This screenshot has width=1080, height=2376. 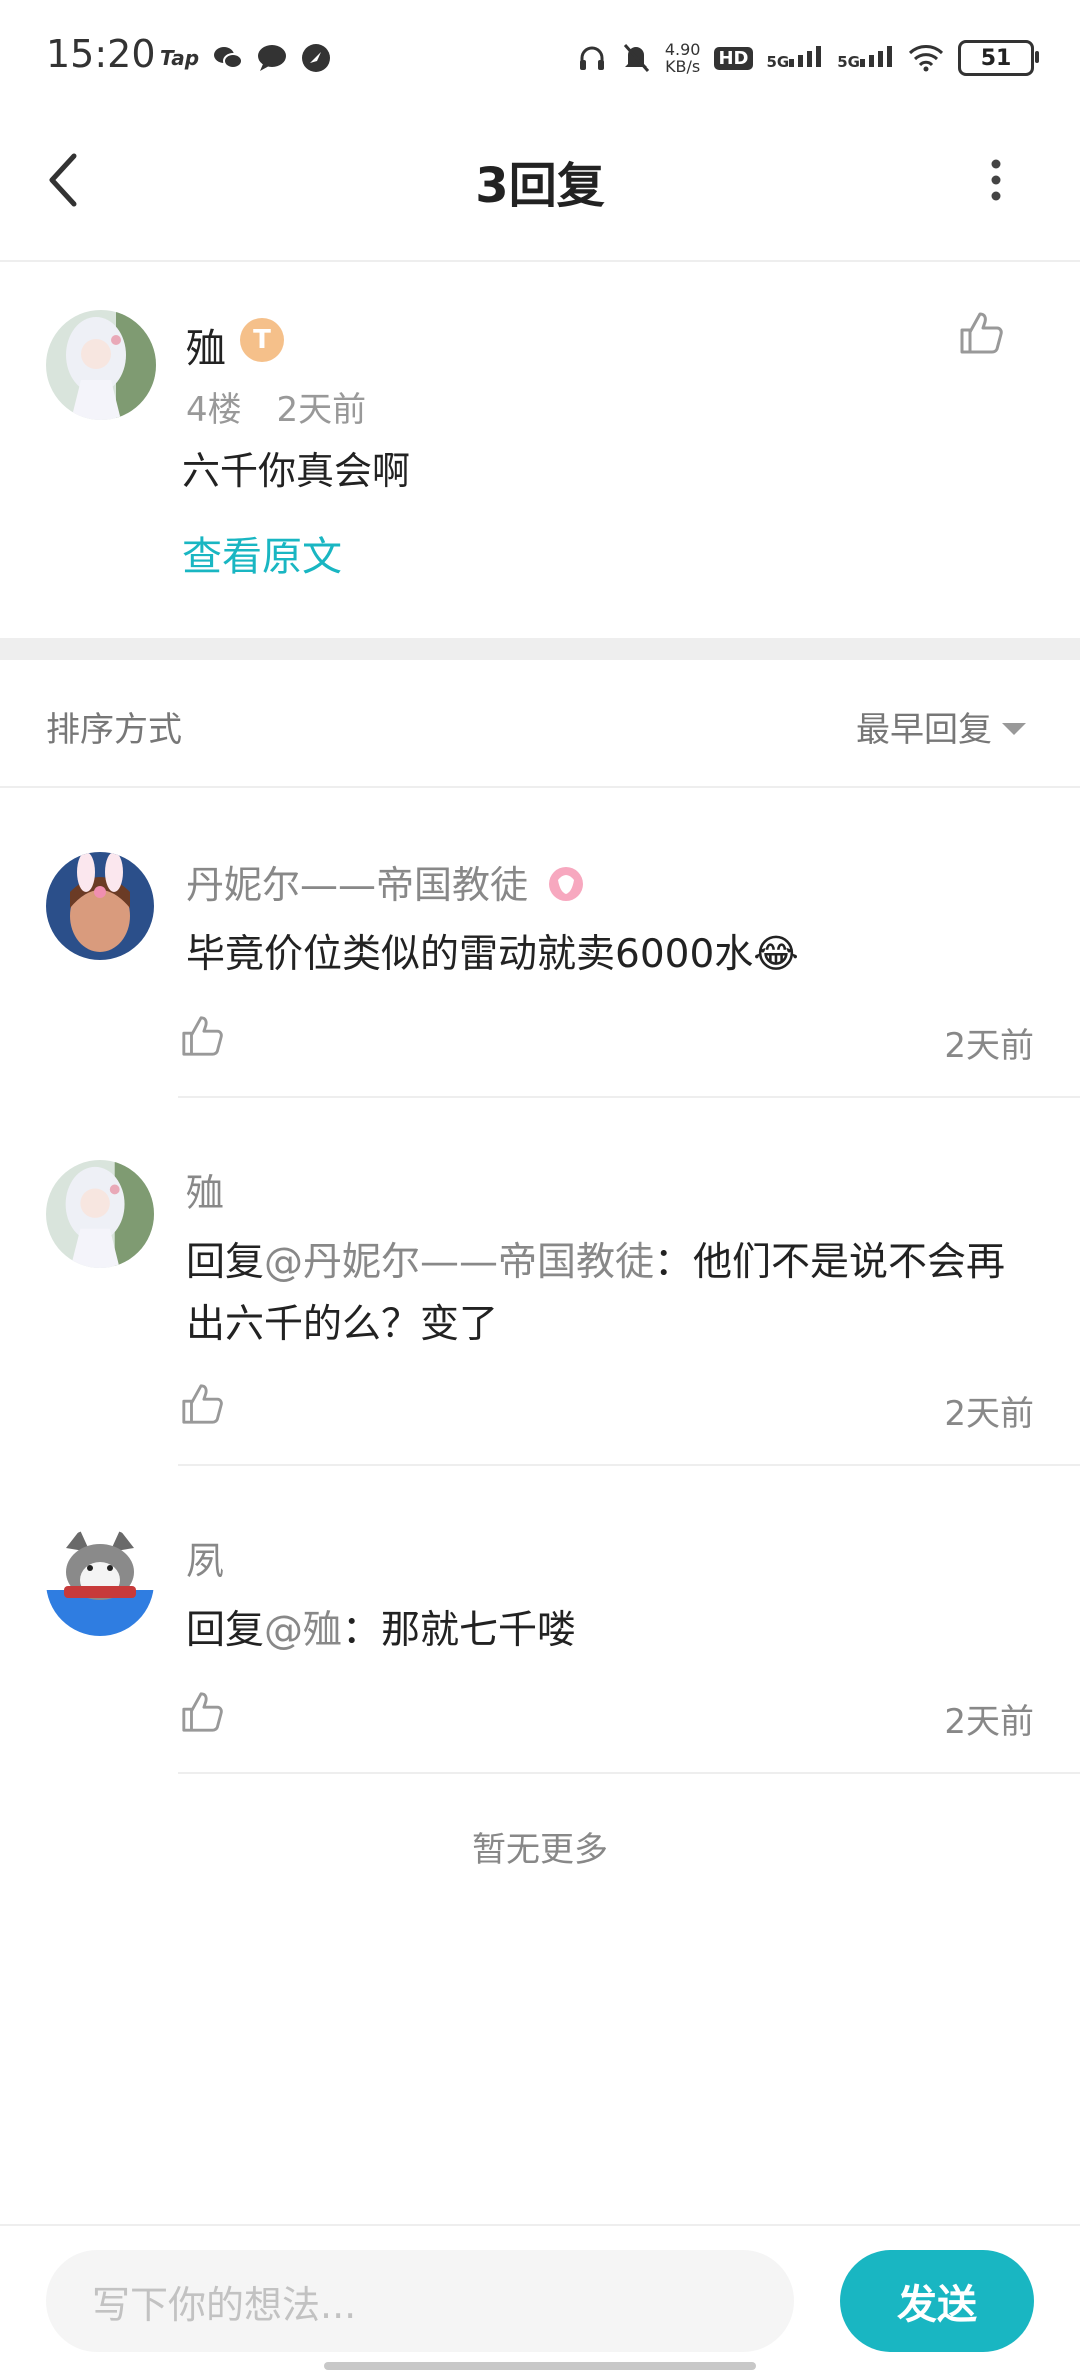 What do you see at coordinates (206, 345) in the screenshot?
I see `comment-username: 殈` at bounding box center [206, 345].